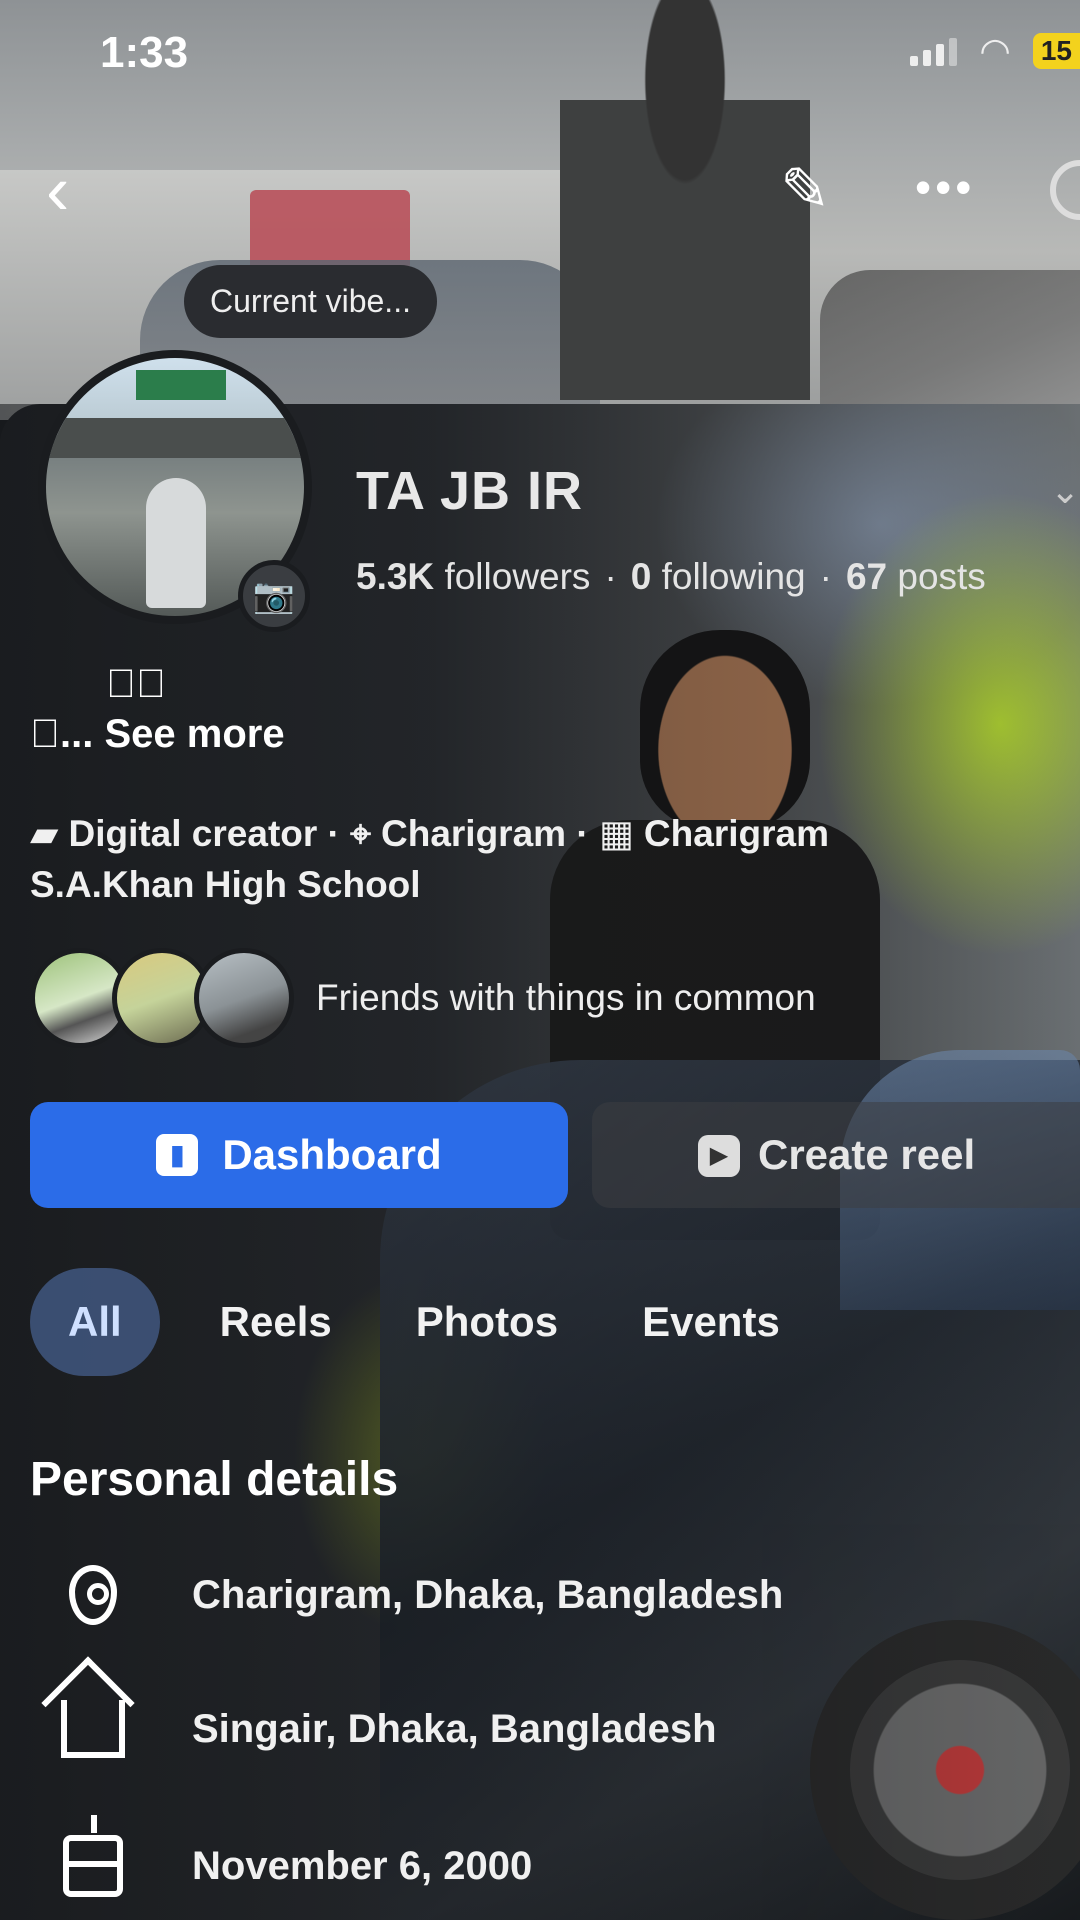 The width and height of the screenshot is (1080, 1920). I want to click on location-text: Charigram, so click(473, 833).